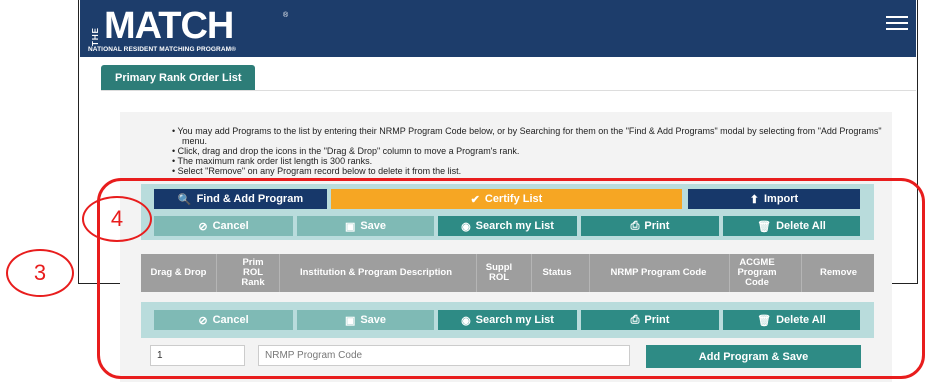 This screenshot has width=936, height=382. What do you see at coordinates (117, 219) in the screenshot?
I see `callout-4: 4` at bounding box center [117, 219].